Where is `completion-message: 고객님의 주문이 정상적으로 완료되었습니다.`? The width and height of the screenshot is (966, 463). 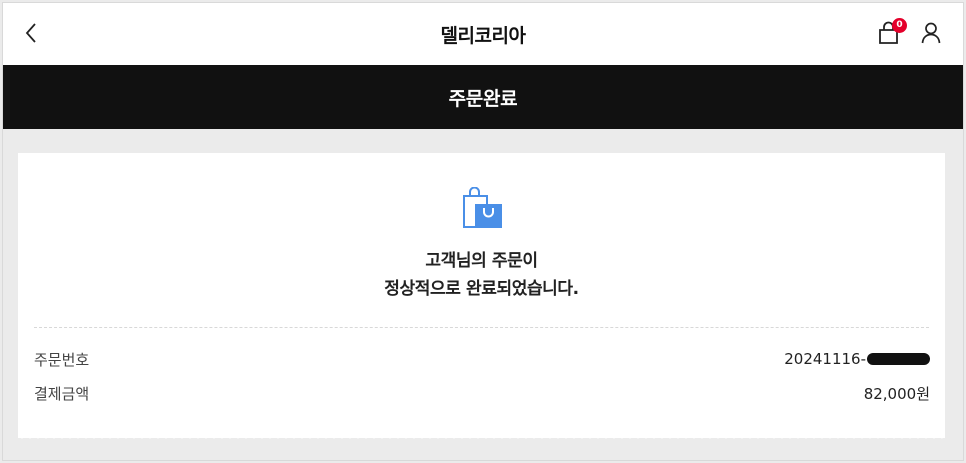
completion-message: 고객님의 주문이 정상적으로 완료되었습니다. is located at coordinates (481, 275).